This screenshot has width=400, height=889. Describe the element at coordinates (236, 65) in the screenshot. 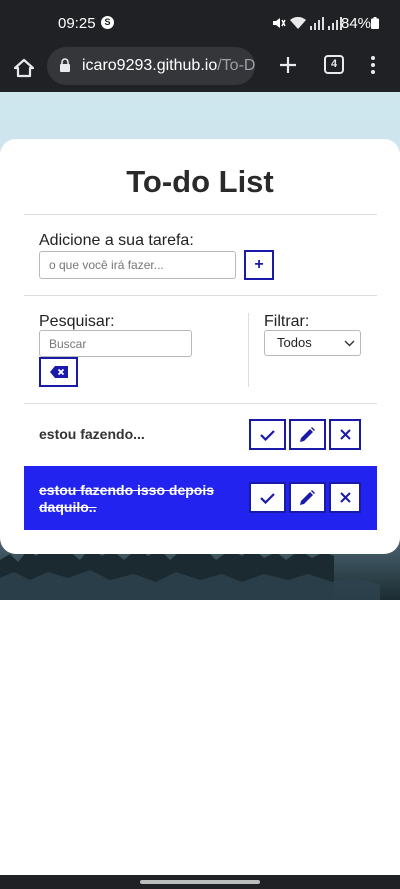

I see `url-path: /To-D` at that location.